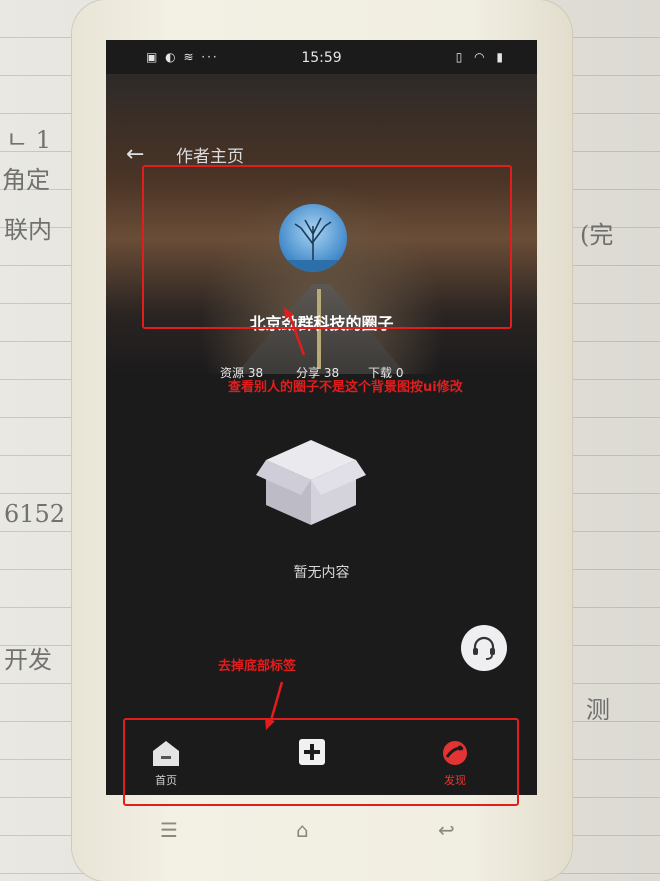 The height and width of the screenshot is (881, 660). Describe the element at coordinates (321, 762) in the screenshot. I see `annotation-box-tabbar` at that location.